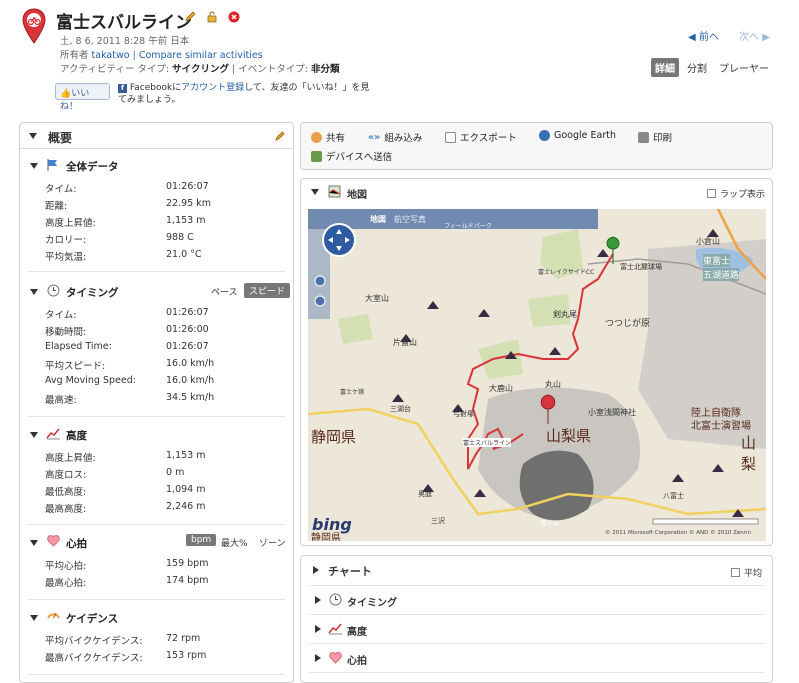  What do you see at coordinates (357, 195) in the screenshot?
I see `map-title: 地図` at bounding box center [357, 195].